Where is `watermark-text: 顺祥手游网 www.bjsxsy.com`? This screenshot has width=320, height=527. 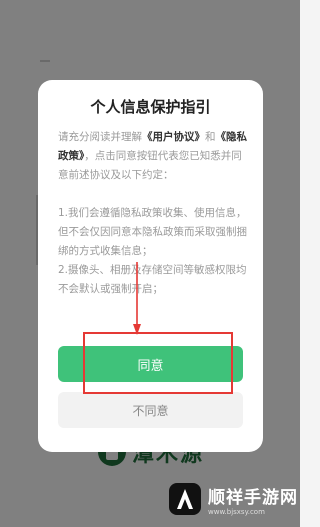
watermark-text: 顺祥手游网 www.bjsxsy.com is located at coordinates (253, 499).